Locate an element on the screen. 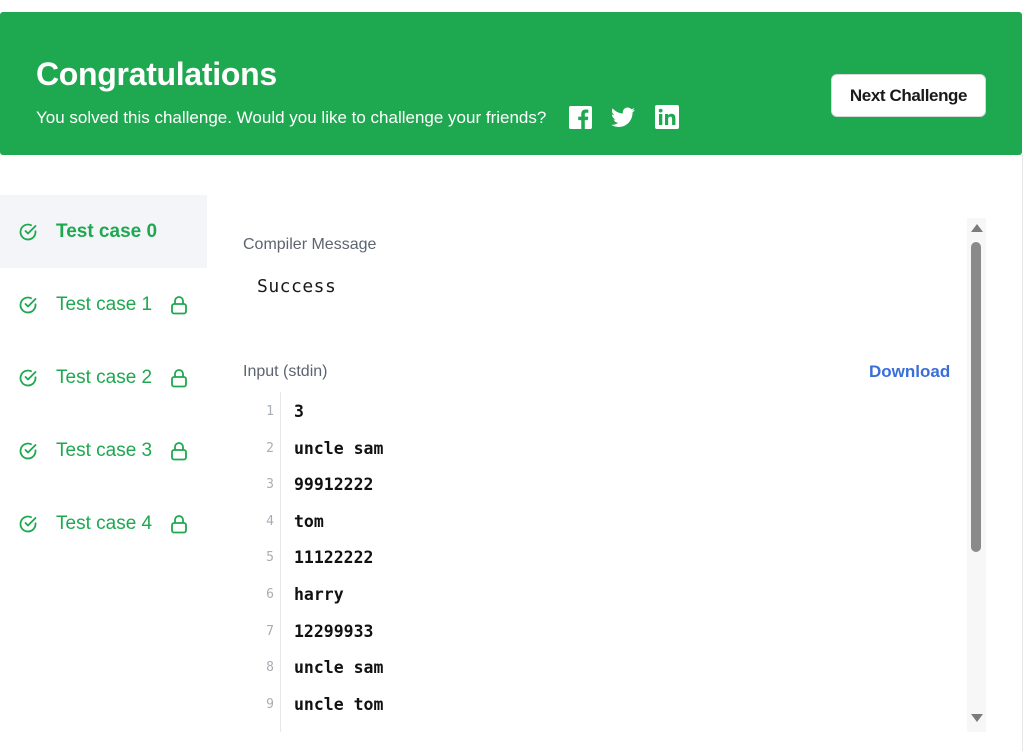 This screenshot has height=751, width=1025. tab-test-case-1: Test case 1 is located at coordinates (103, 304).